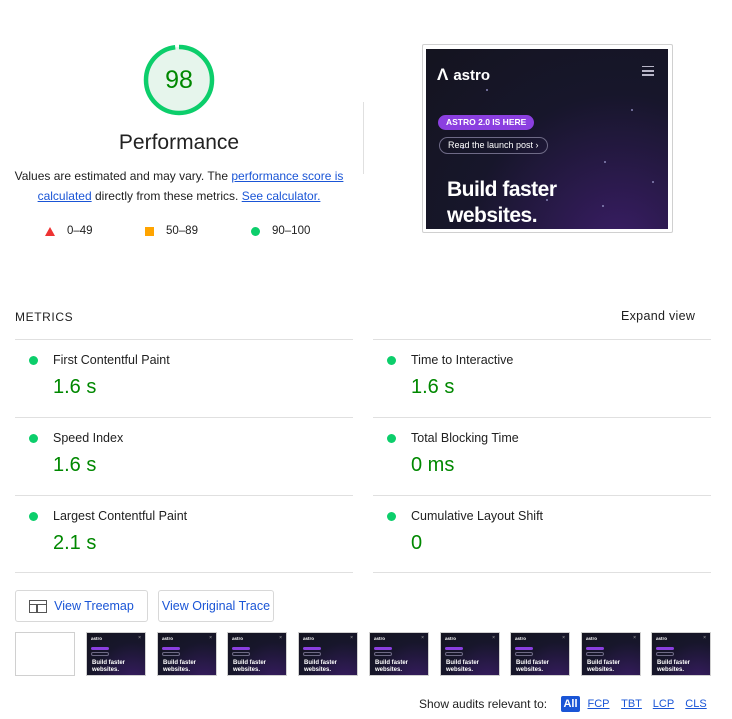 Image resolution: width=732 pixels, height=719 pixels. What do you see at coordinates (171, 231) in the screenshot?
I see `legend-average: 50–89` at bounding box center [171, 231].